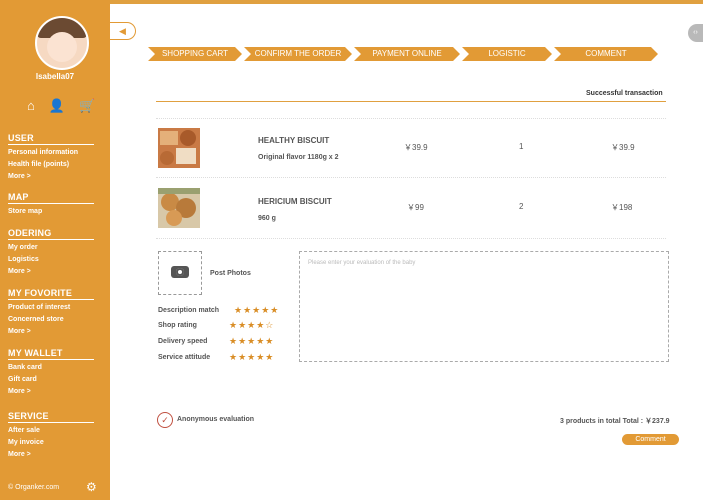  What do you see at coordinates (521, 146) in the screenshot?
I see `product-quantity: 1` at bounding box center [521, 146].